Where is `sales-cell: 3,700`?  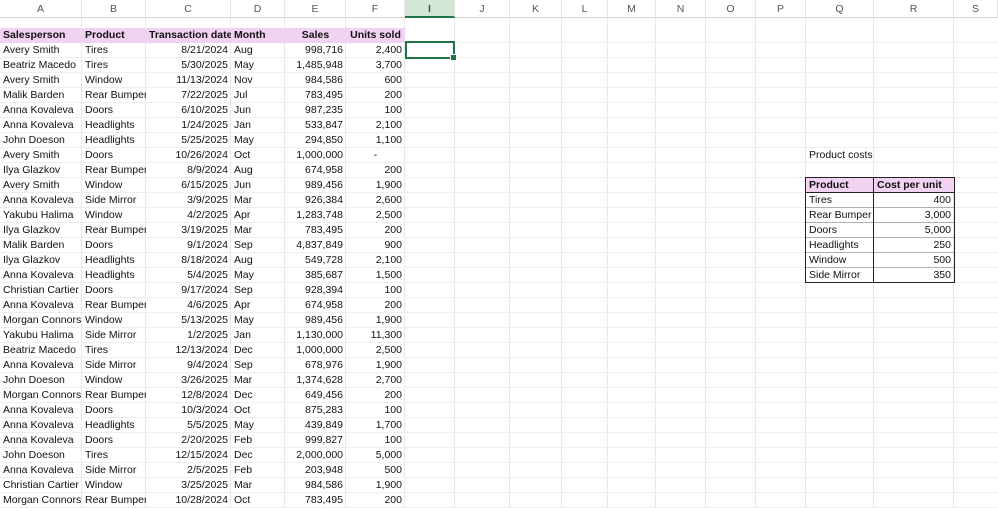 sales-cell: 3,700 is located at coordinates (375, 65).